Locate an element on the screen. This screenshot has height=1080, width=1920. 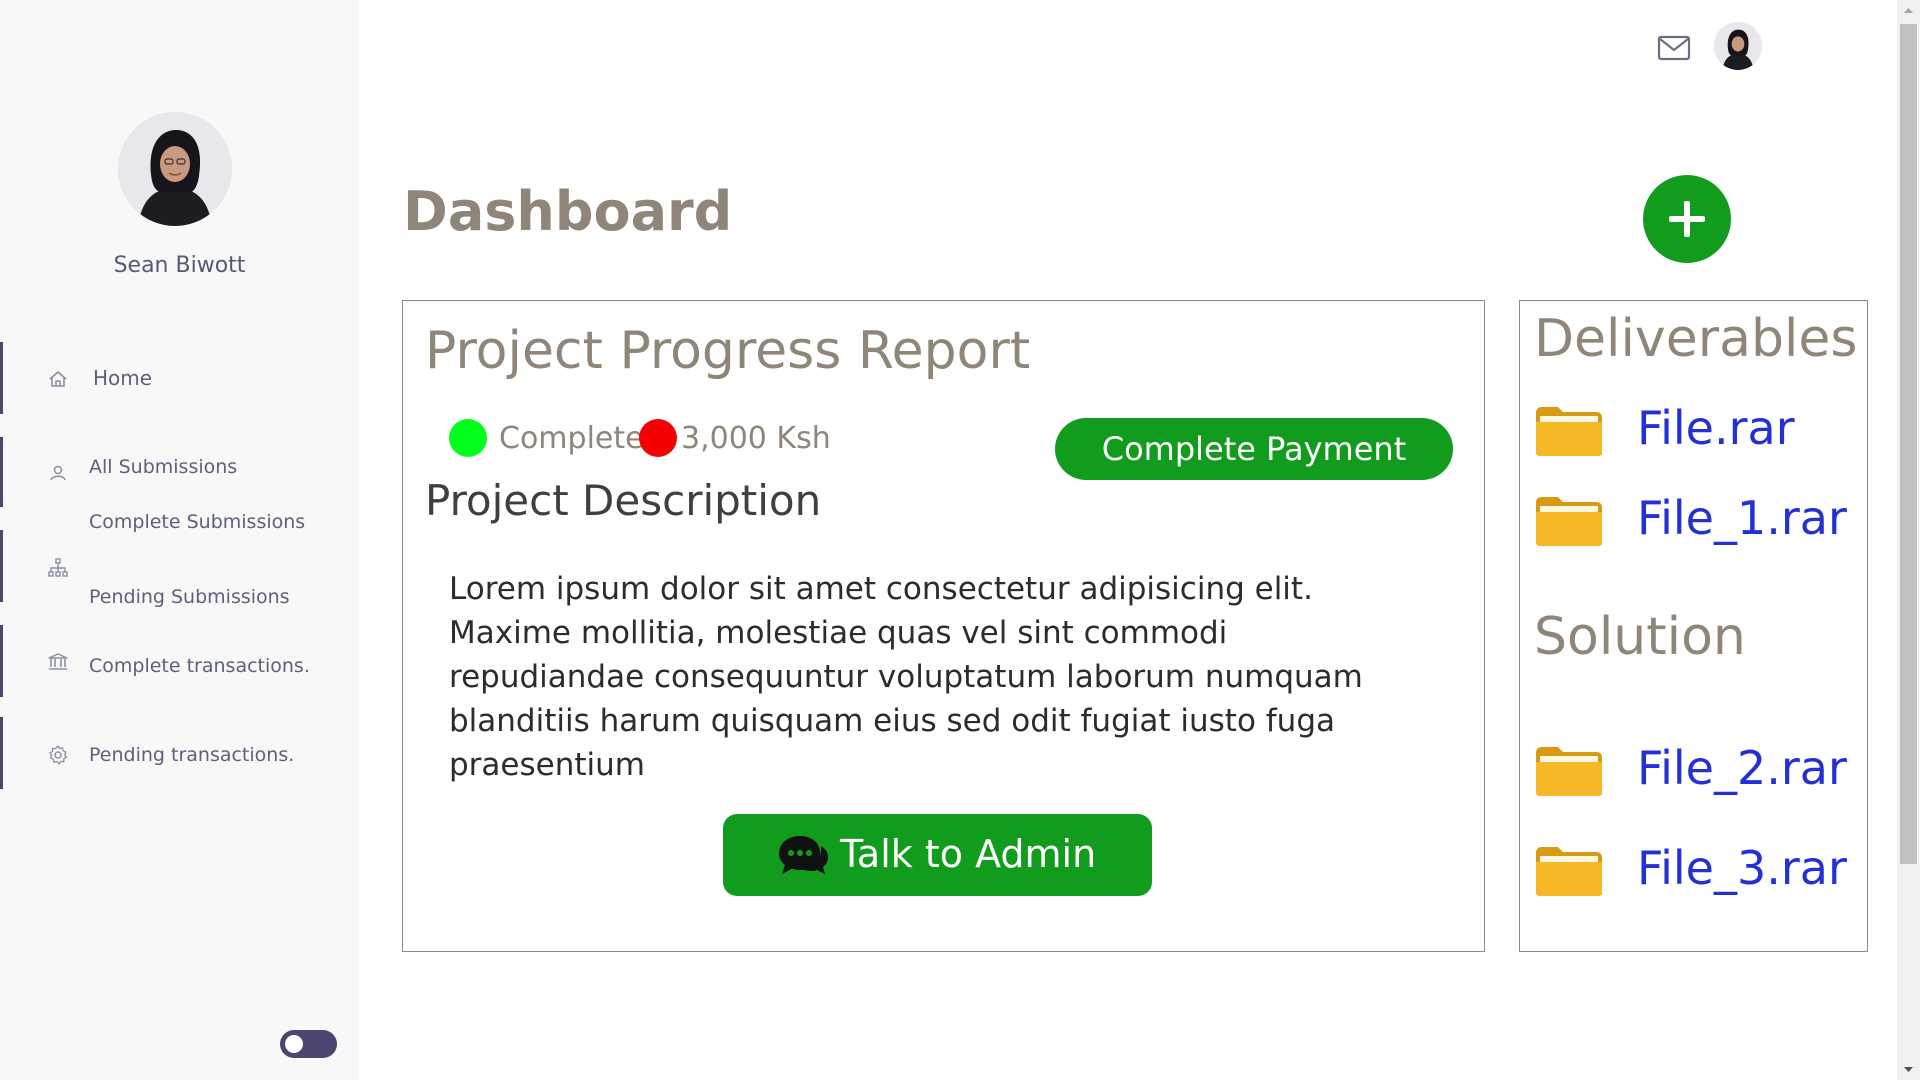
nav-active-indicator is located at coordinates (1, 378).